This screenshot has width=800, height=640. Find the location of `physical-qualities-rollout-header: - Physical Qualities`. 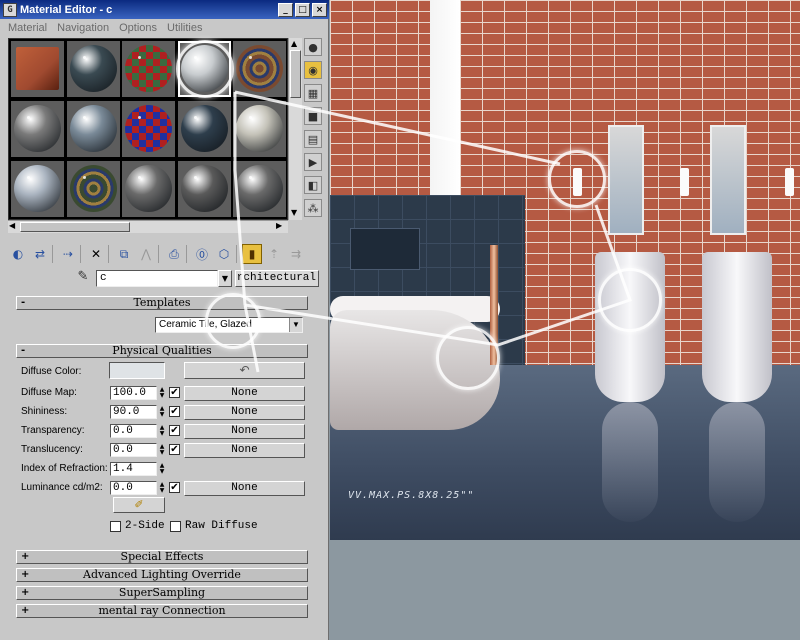

physical-qualities-rollout-header: - Physical Qualities is located at coordinates (162, 351).